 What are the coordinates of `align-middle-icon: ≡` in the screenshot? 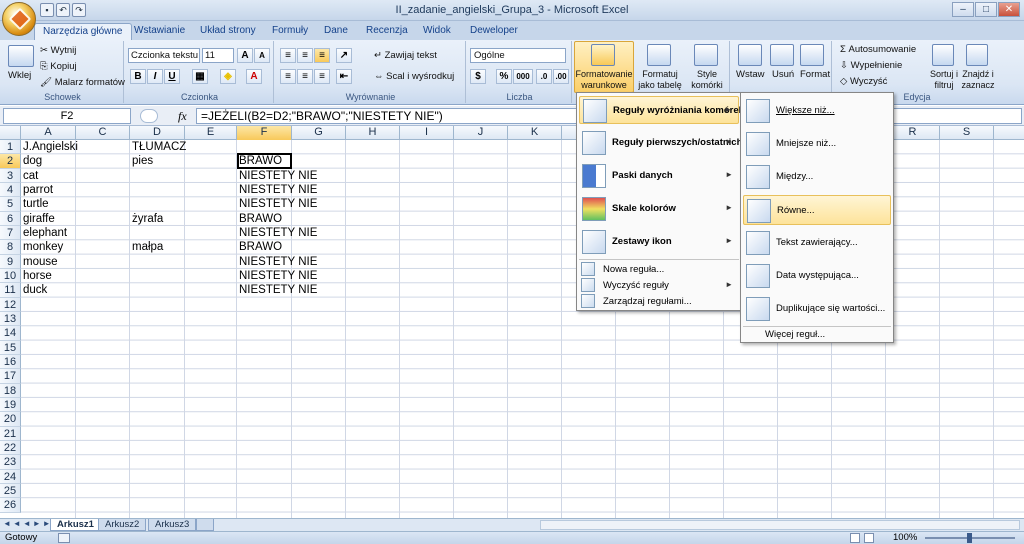 It's located at (305, 55).